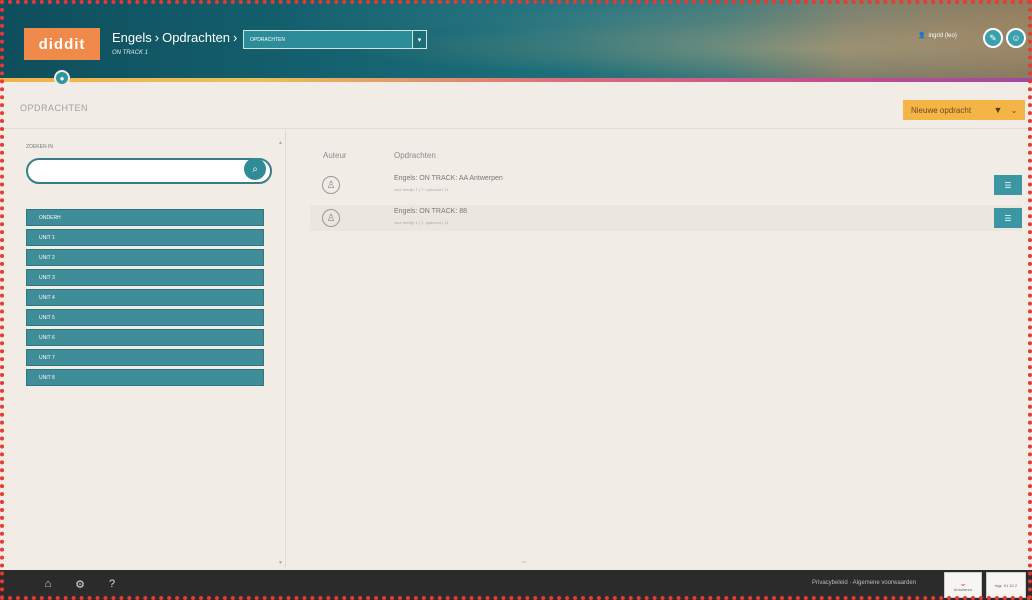  I want to click on unit-item: UNIT 4, so click(145, 297).